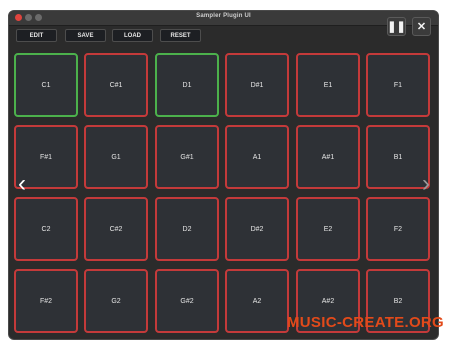  I want to click on pad-label: G2, so click(116, 301).